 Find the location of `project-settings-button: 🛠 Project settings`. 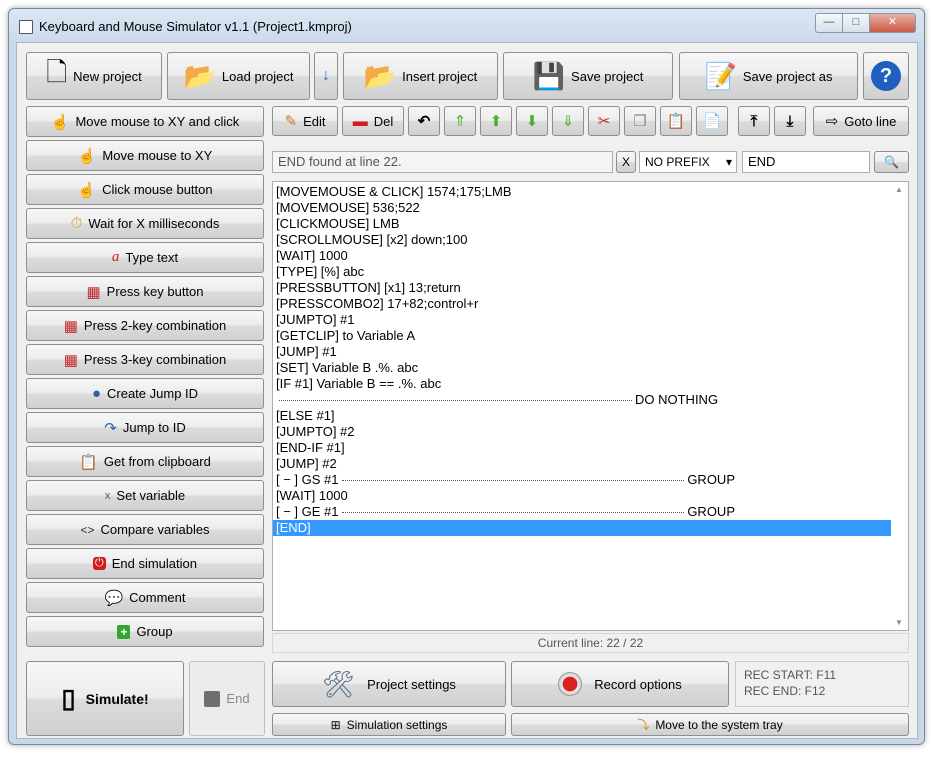

project-settings-button: 🛠 Project settings is located at coordinates (389, 684).